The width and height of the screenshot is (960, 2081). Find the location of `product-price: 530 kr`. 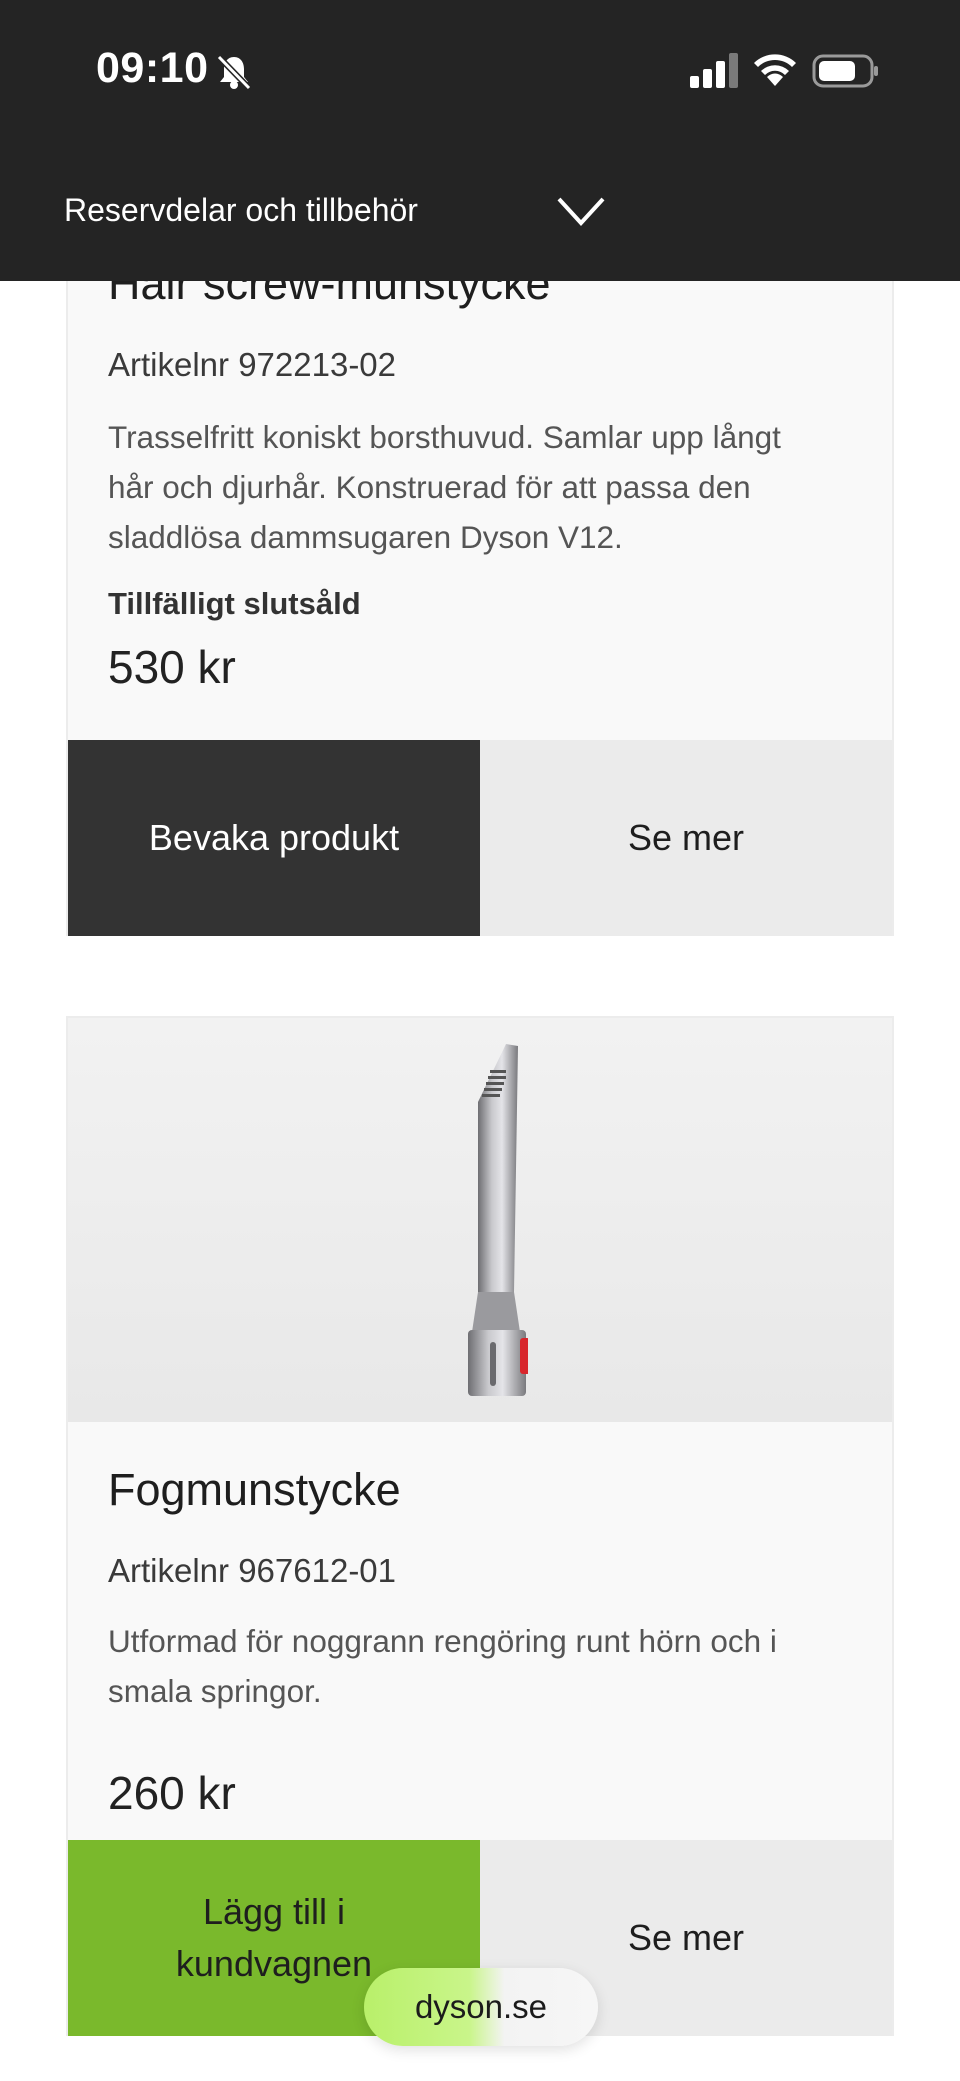

product-price: 530 kr is located at coordinates (172, 667).